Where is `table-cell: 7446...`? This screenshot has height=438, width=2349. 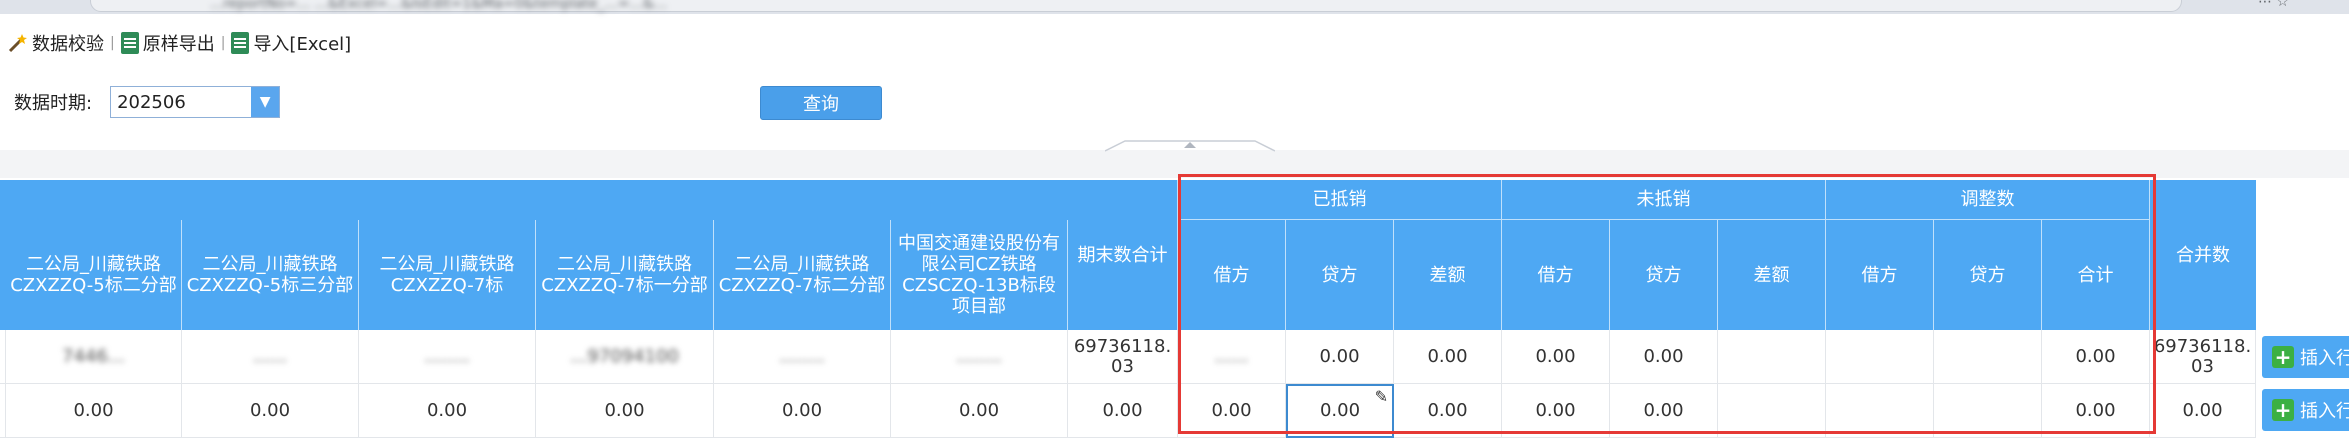 table-cell: 7446... is located at coordinates (94, 357).